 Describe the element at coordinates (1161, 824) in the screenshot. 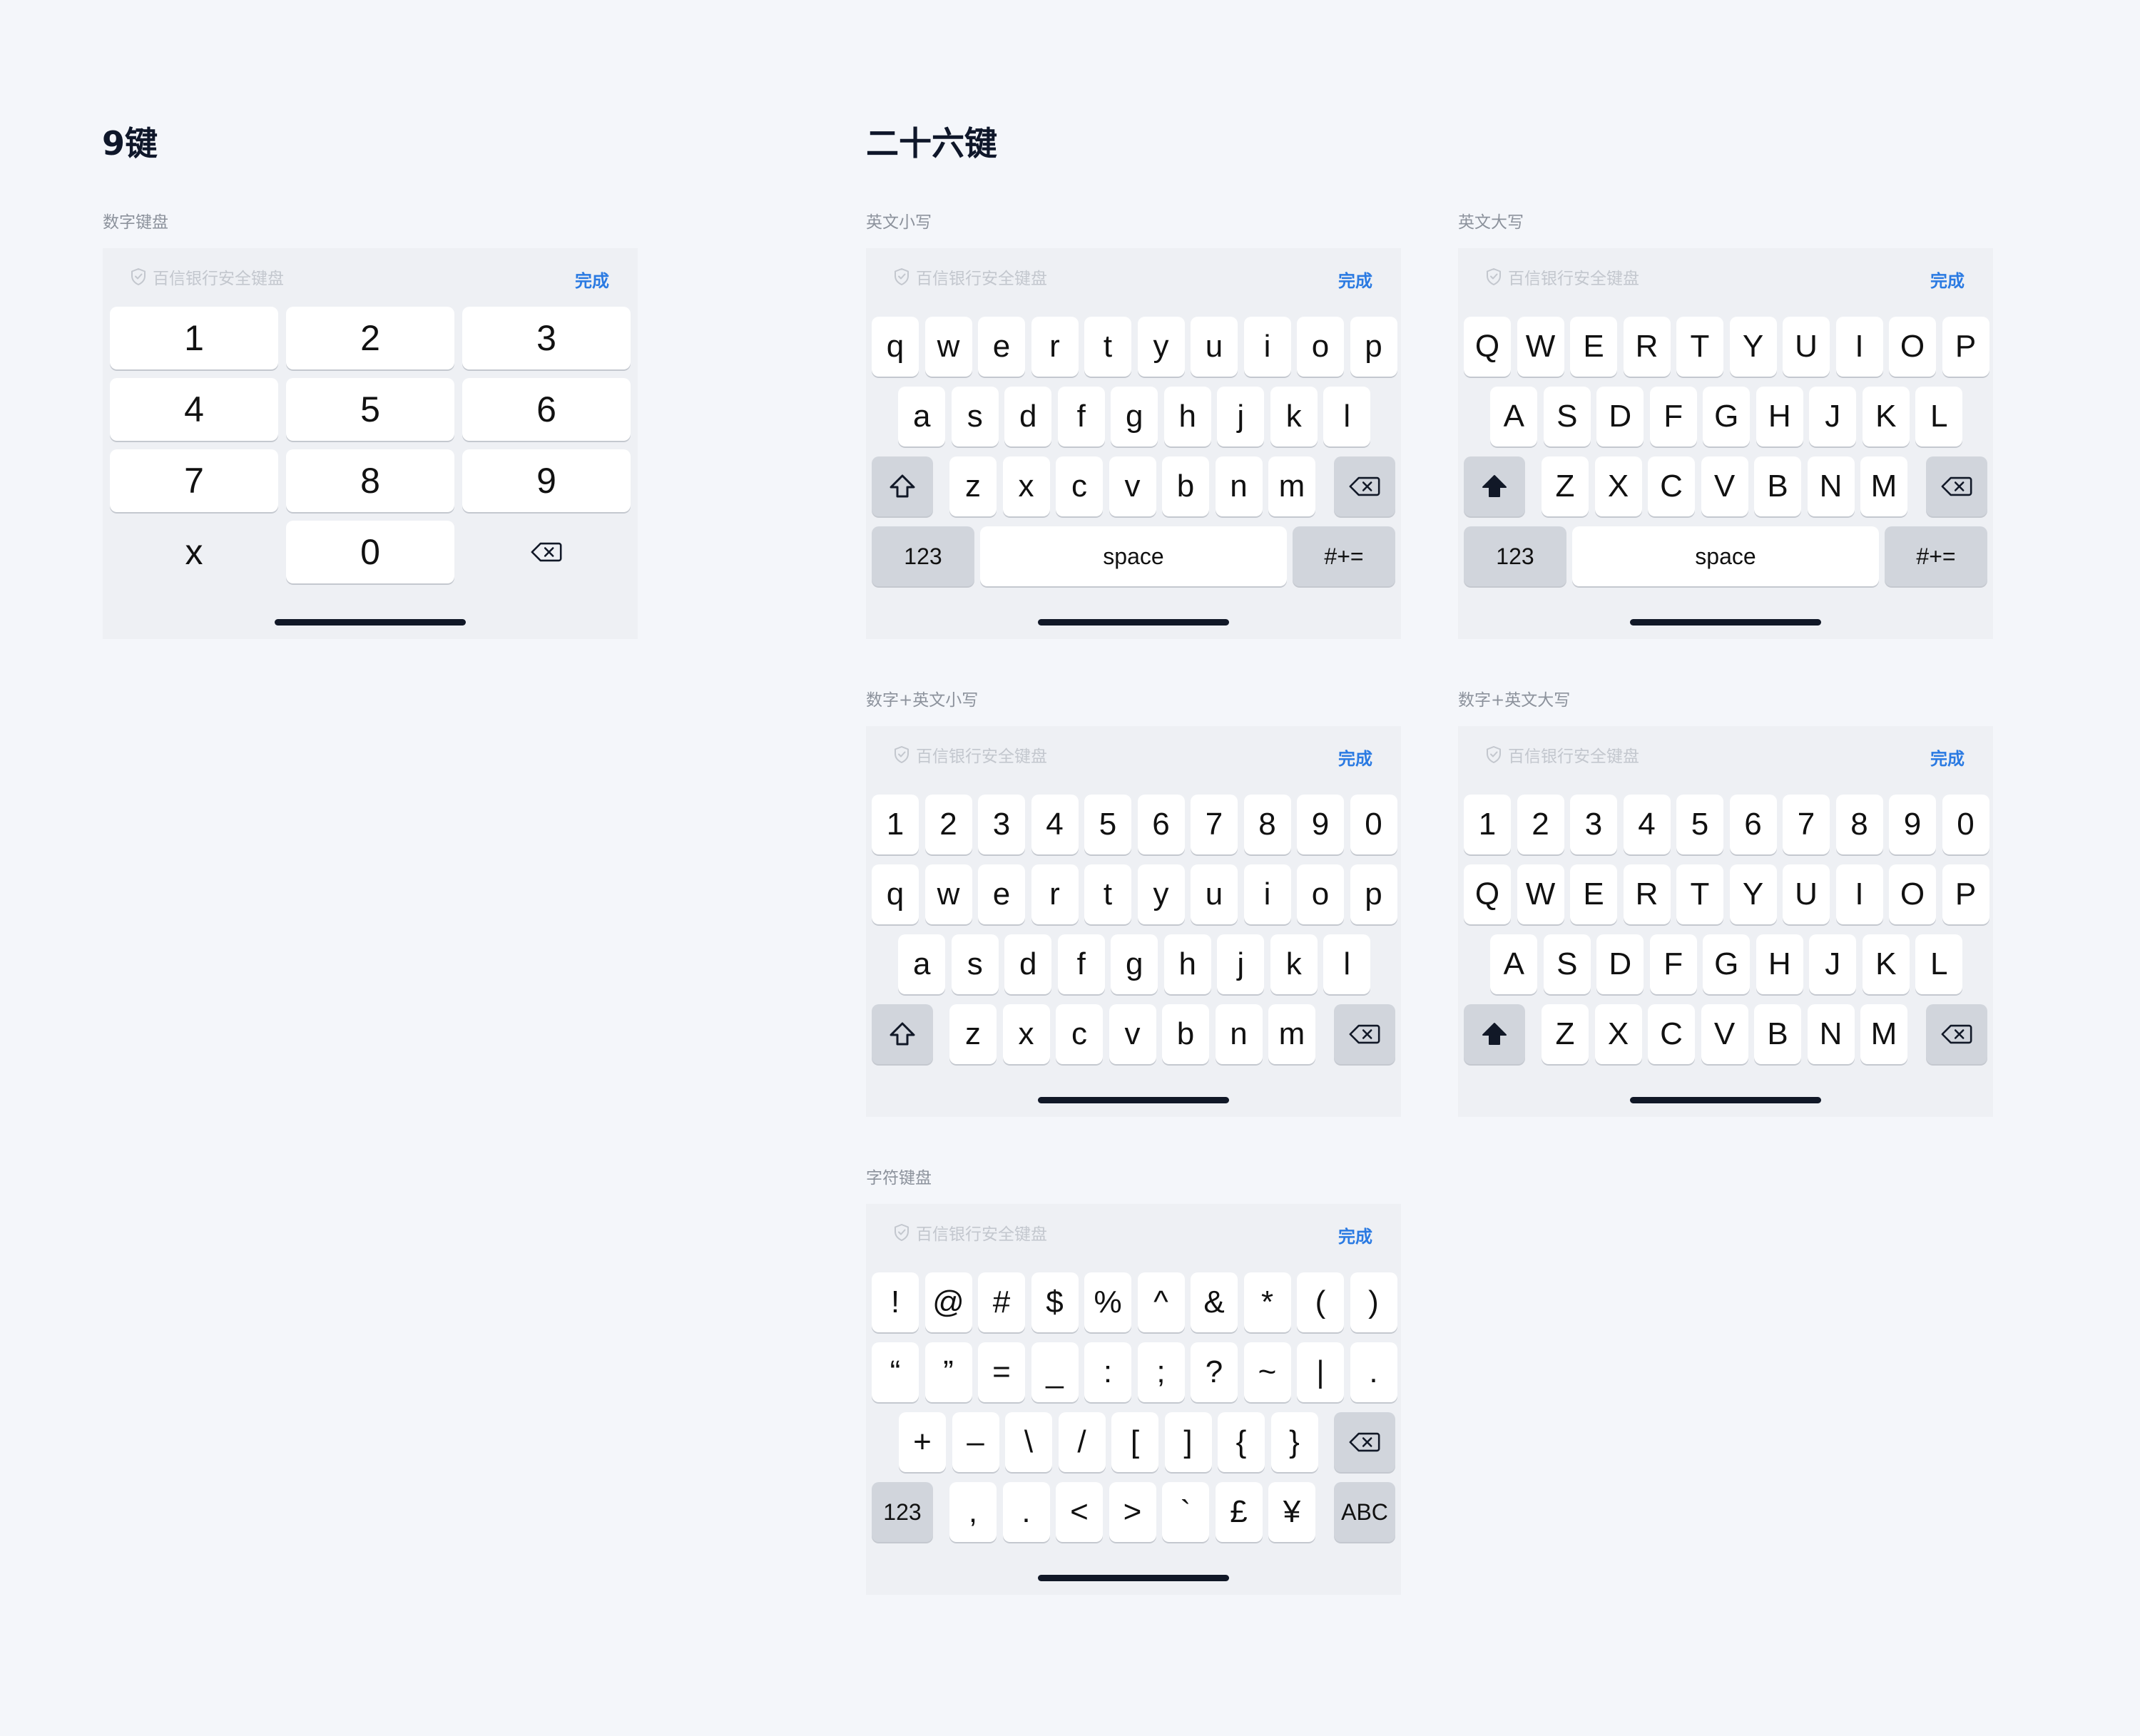

I see `key: 6` at that location.